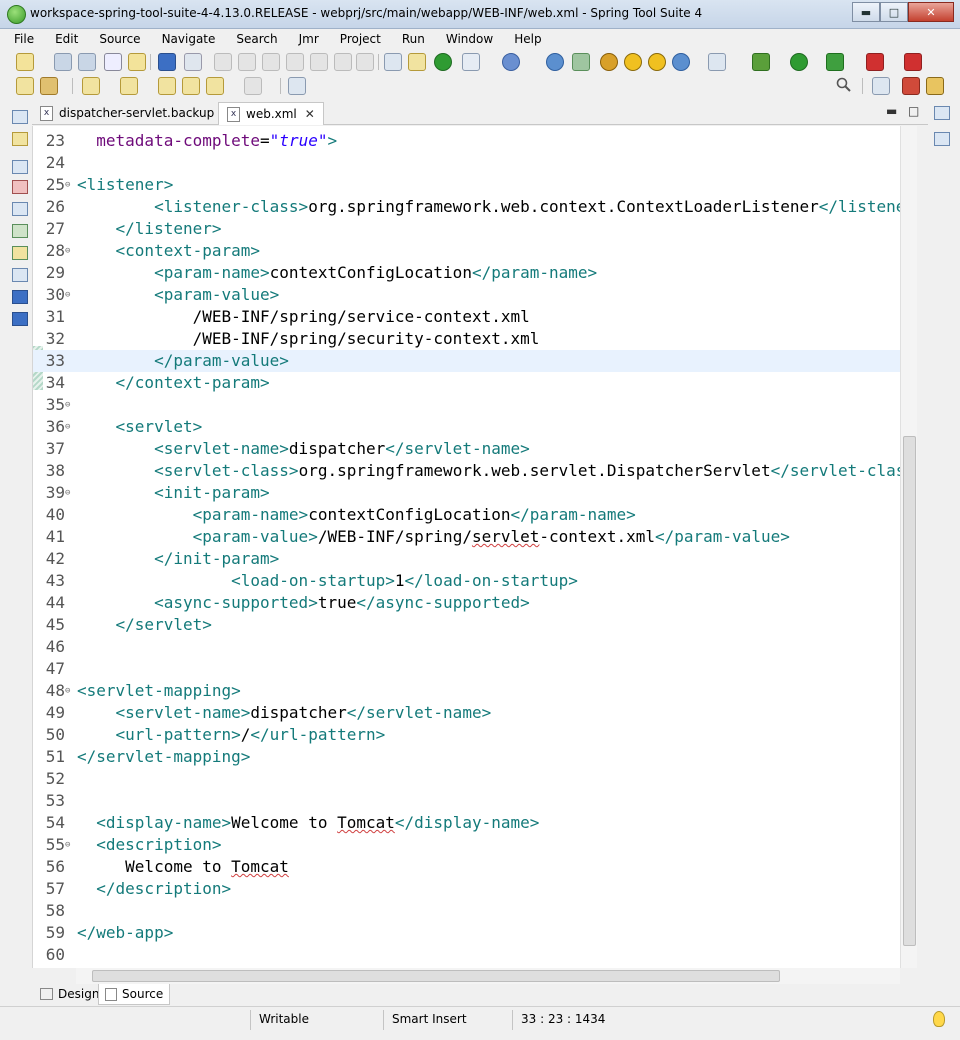  I want to click on code-line: 33 </param-value>, so click(467, 361).